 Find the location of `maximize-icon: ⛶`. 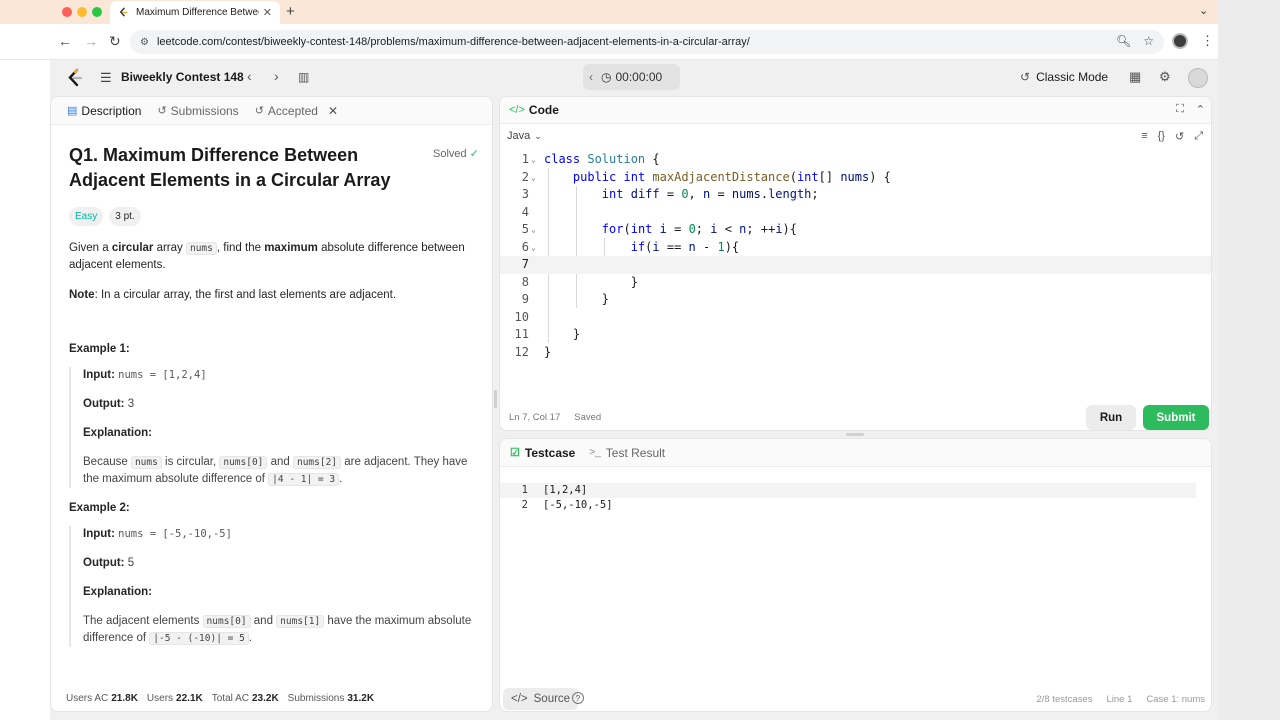

maximize-icon: ⛶ is located at coordinates (1180, 109).